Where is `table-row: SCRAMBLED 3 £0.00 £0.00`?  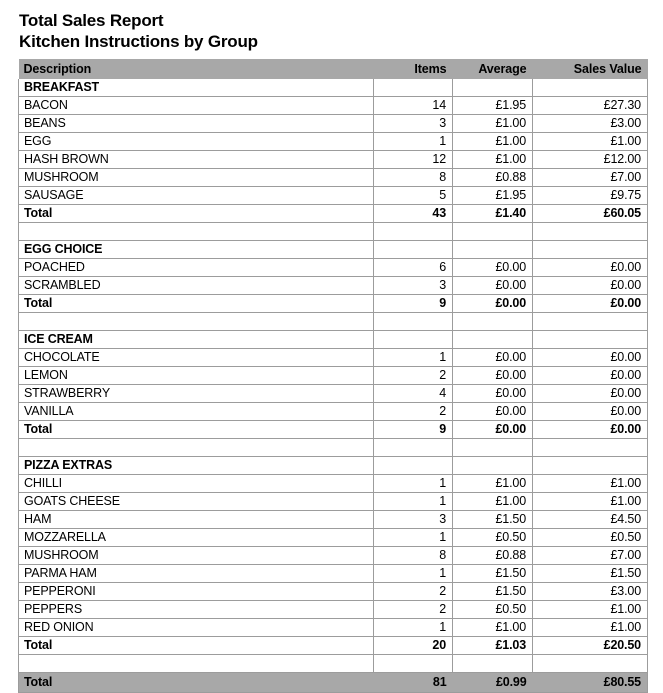 table-row: SCRAMBLED 3 £0.00 £0.00 is located at coordinates (333, 285).